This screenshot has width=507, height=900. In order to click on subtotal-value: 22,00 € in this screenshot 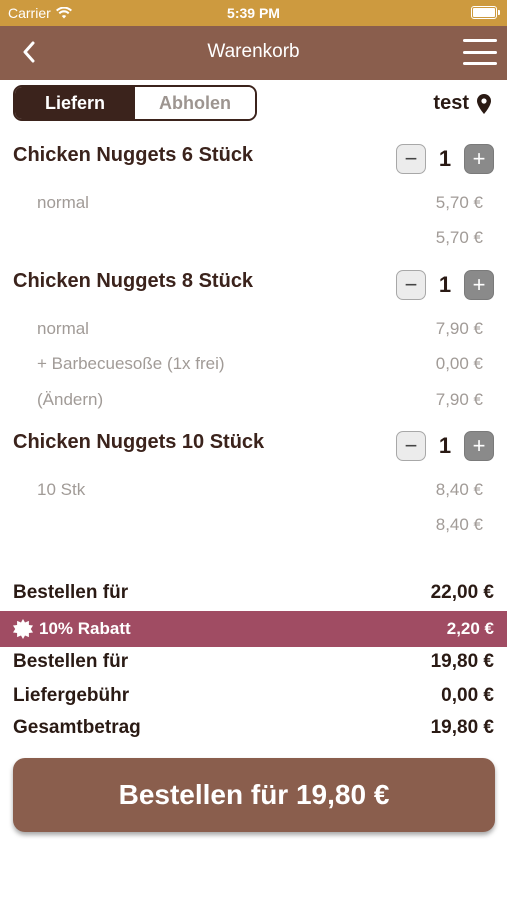, I will do `click(462, 592)`.